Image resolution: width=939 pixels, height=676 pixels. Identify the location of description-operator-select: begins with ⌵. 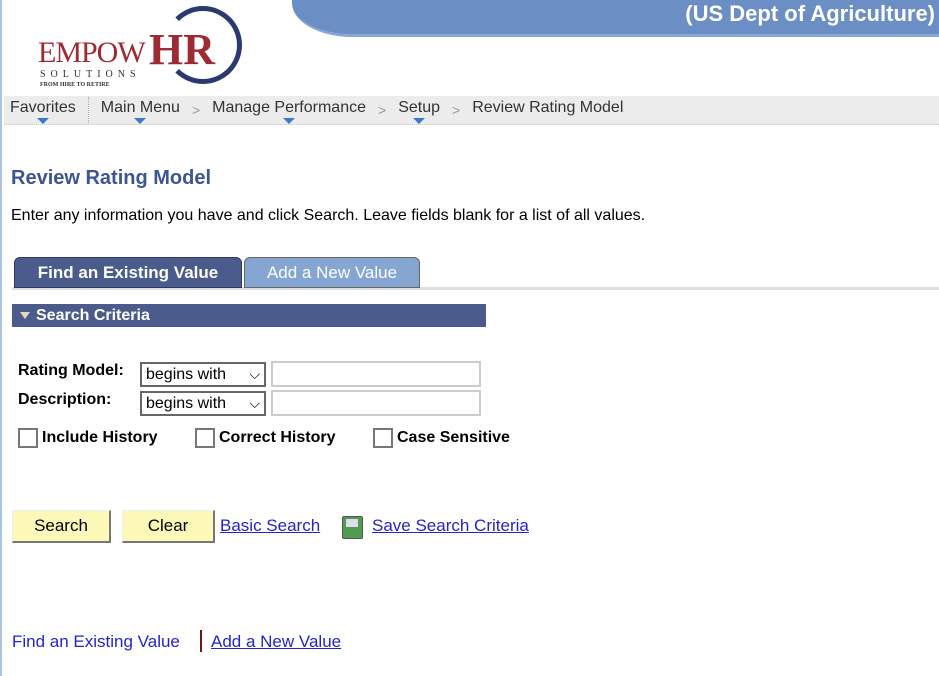
(203, 403).